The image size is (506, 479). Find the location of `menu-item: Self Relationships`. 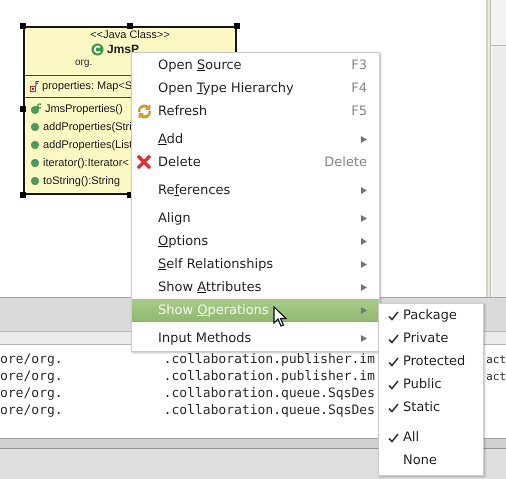

menu-item: Self Relationships is located at coordinates (255, 264).